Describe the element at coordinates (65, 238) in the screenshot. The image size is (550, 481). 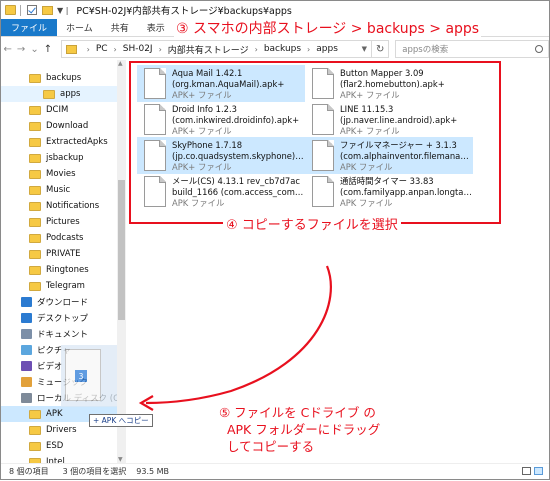
I see `sidebar-item-label: Podcasts` at that location.